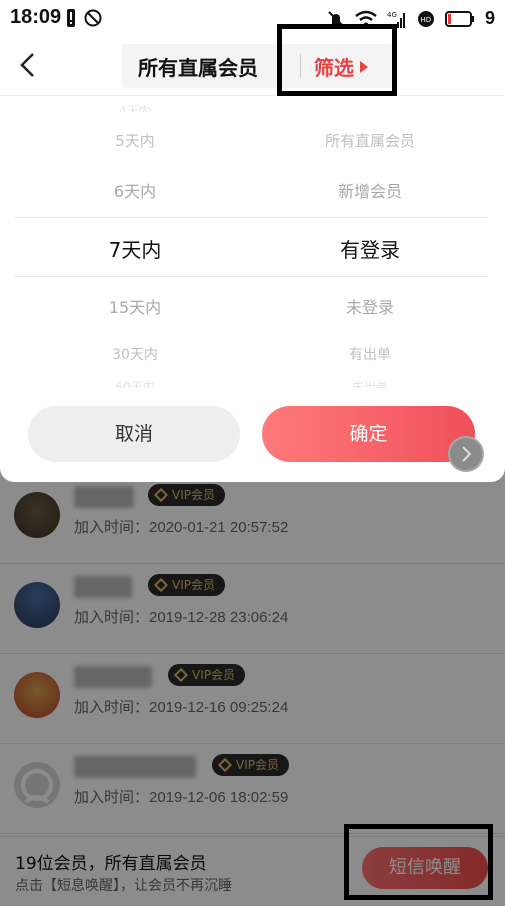  What do you see at coordinates (489, 18) in the screenshot?
I see `battery-level: 9` at bounding box center [489, 18].